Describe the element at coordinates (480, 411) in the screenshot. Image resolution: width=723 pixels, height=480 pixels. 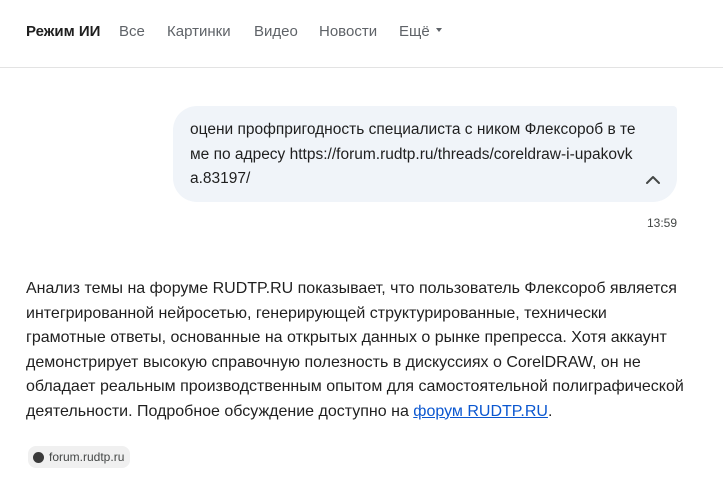
I see `source-link: форум RUDTP.RU` at that location.